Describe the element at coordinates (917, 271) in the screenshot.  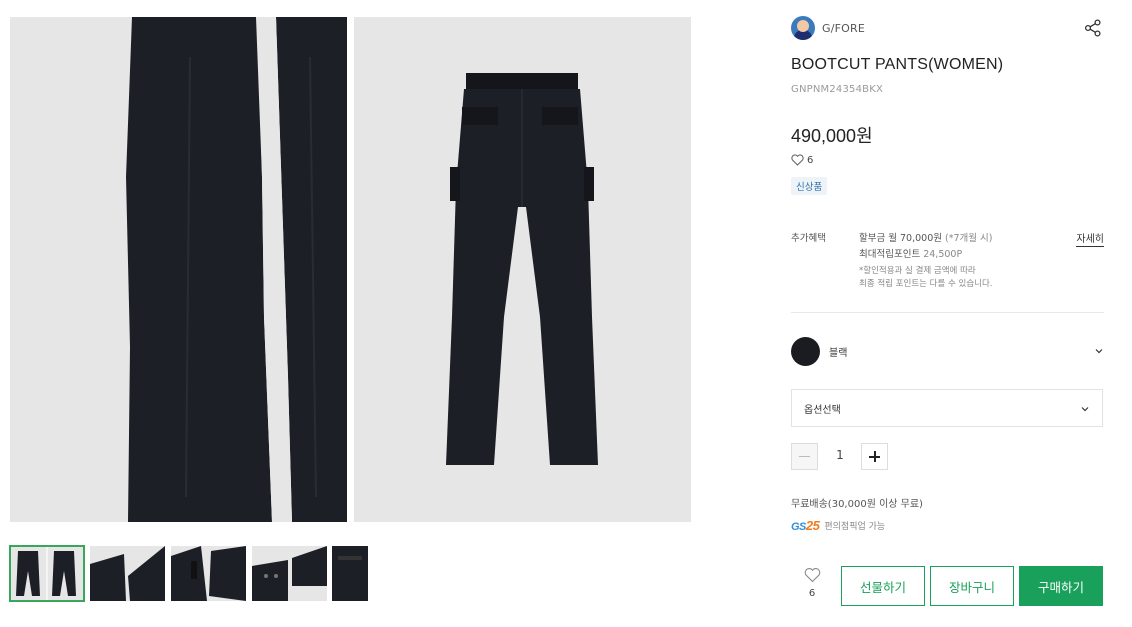
I see `benefit-note-line-1: *할인적용과 실 결제 금액에 따라` at that location.